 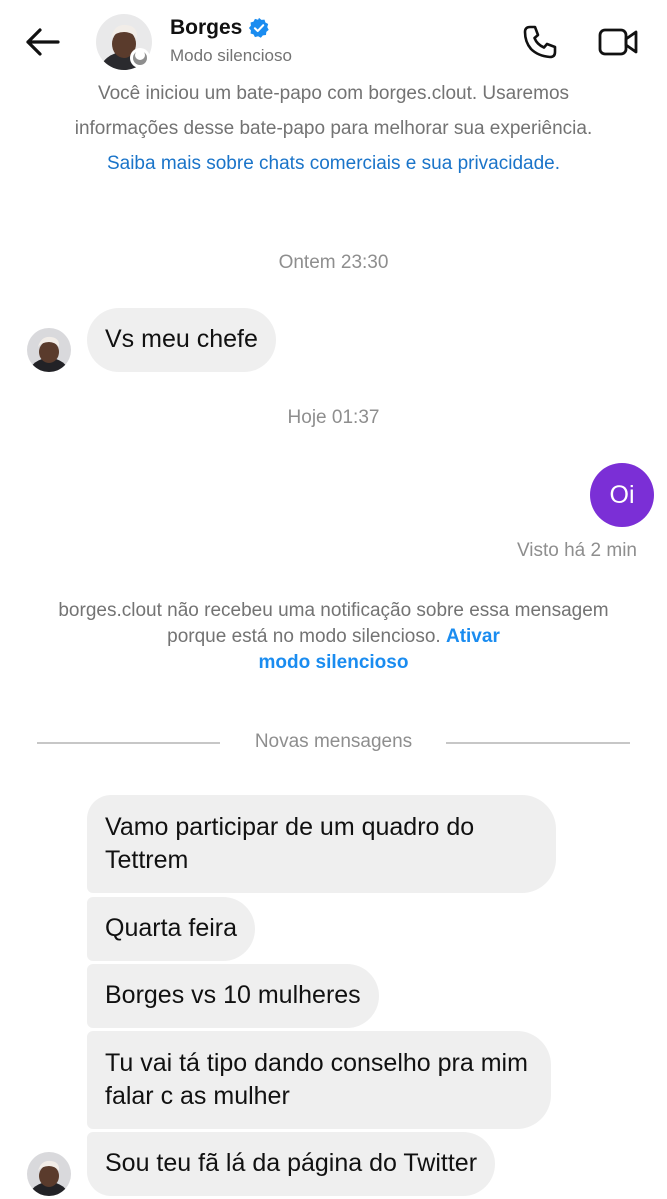 What do you see at coordinates (333, 417) in the screenshot?
I see `timestamp-today: Hoje 01:37` at bounding box center [333, 417].